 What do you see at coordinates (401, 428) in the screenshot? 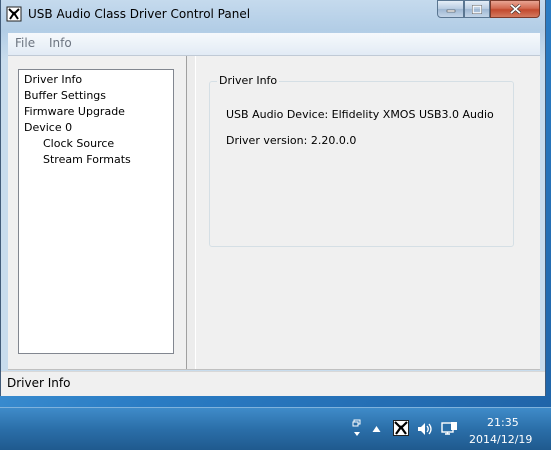
I see `driver-tray-icon` at bounding box center [401, 428].